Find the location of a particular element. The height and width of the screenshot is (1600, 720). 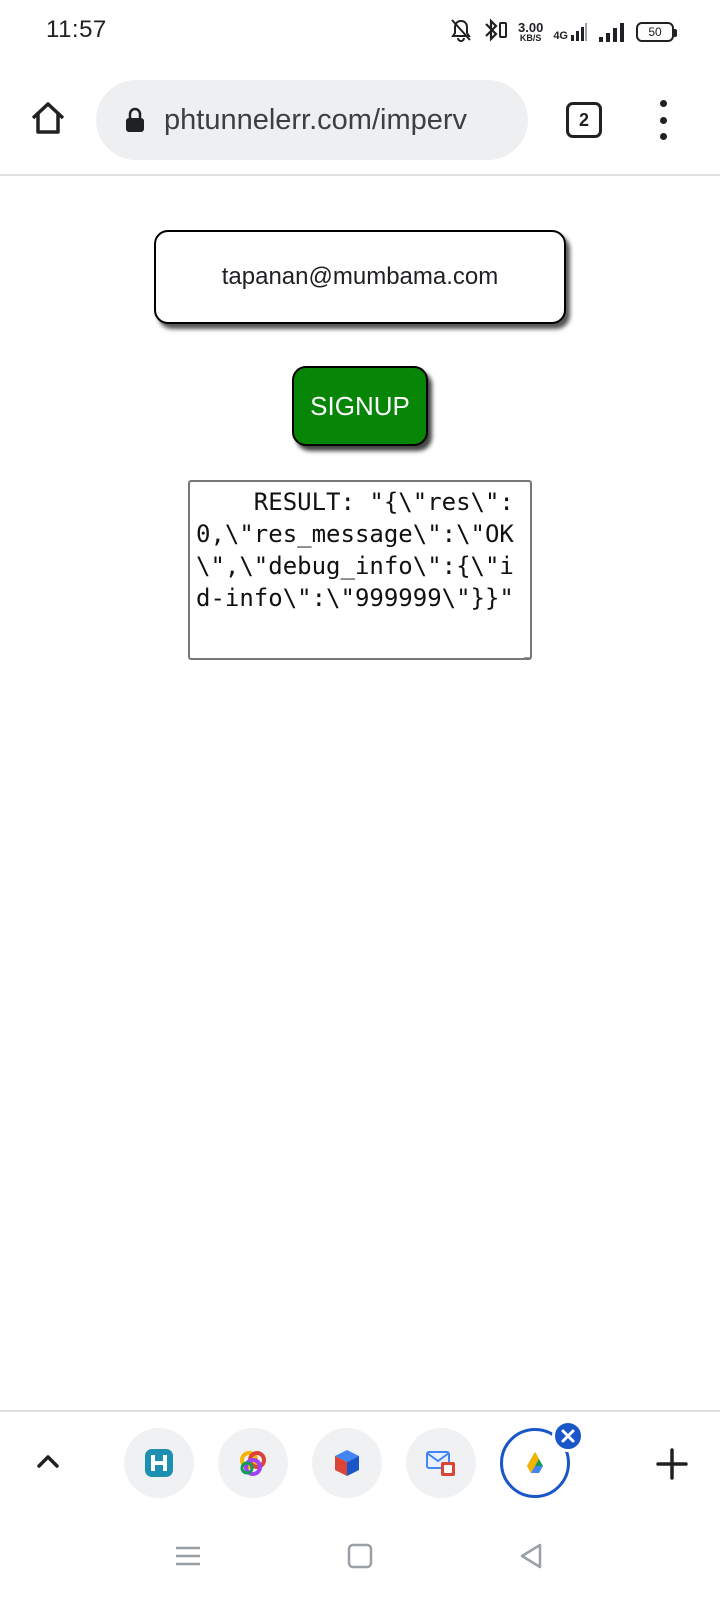

home-icon is located at coordinates (48, 118).